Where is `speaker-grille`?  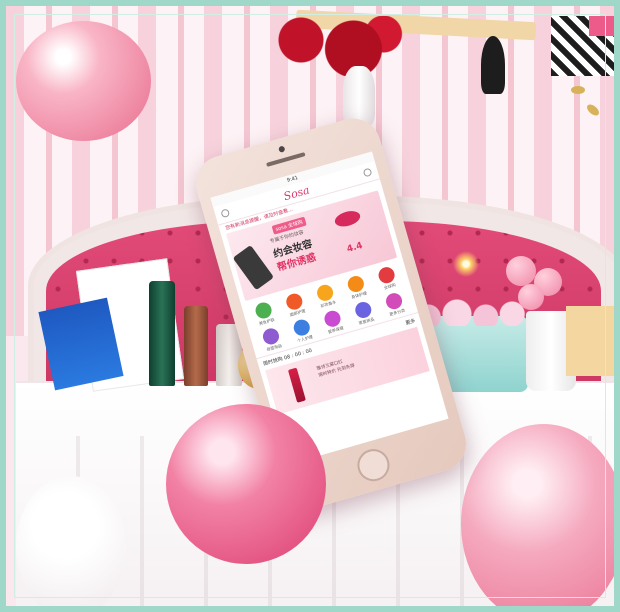
speaker-grille is located at coordinates (286, 159).